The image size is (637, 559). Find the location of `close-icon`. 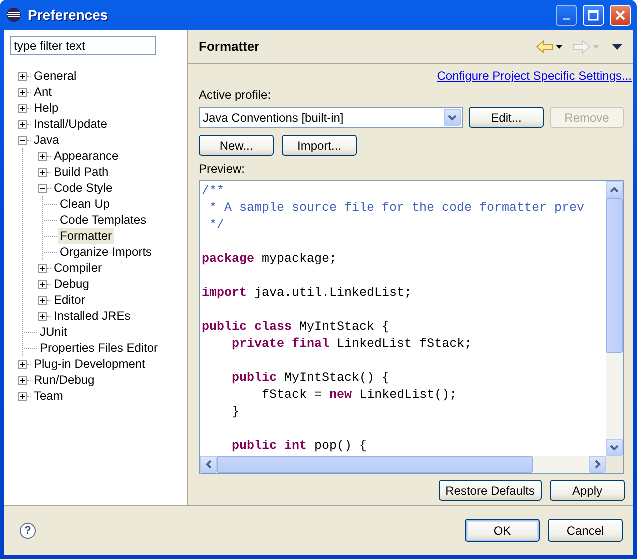

close-icon is located at coordinates (620, 15).